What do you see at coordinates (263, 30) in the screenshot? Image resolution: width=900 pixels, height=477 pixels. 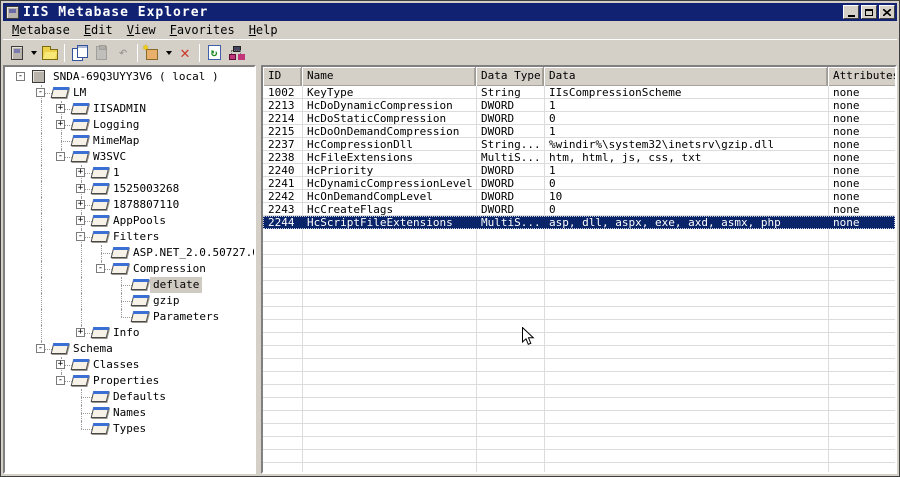 I see `menu-item-help: Help` at bounding box center [263, 30].